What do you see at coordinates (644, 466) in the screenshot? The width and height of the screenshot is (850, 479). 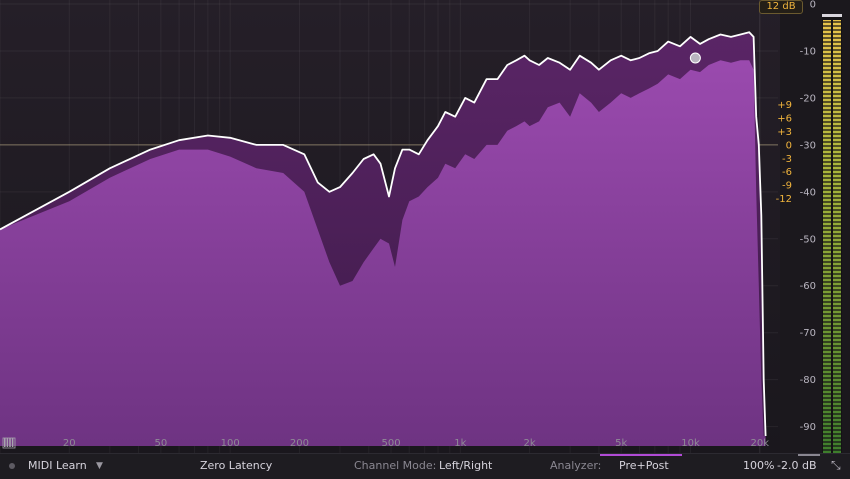 I see `analyzer-mode-selector: Pre+Post` at bounding box center [644, 466].